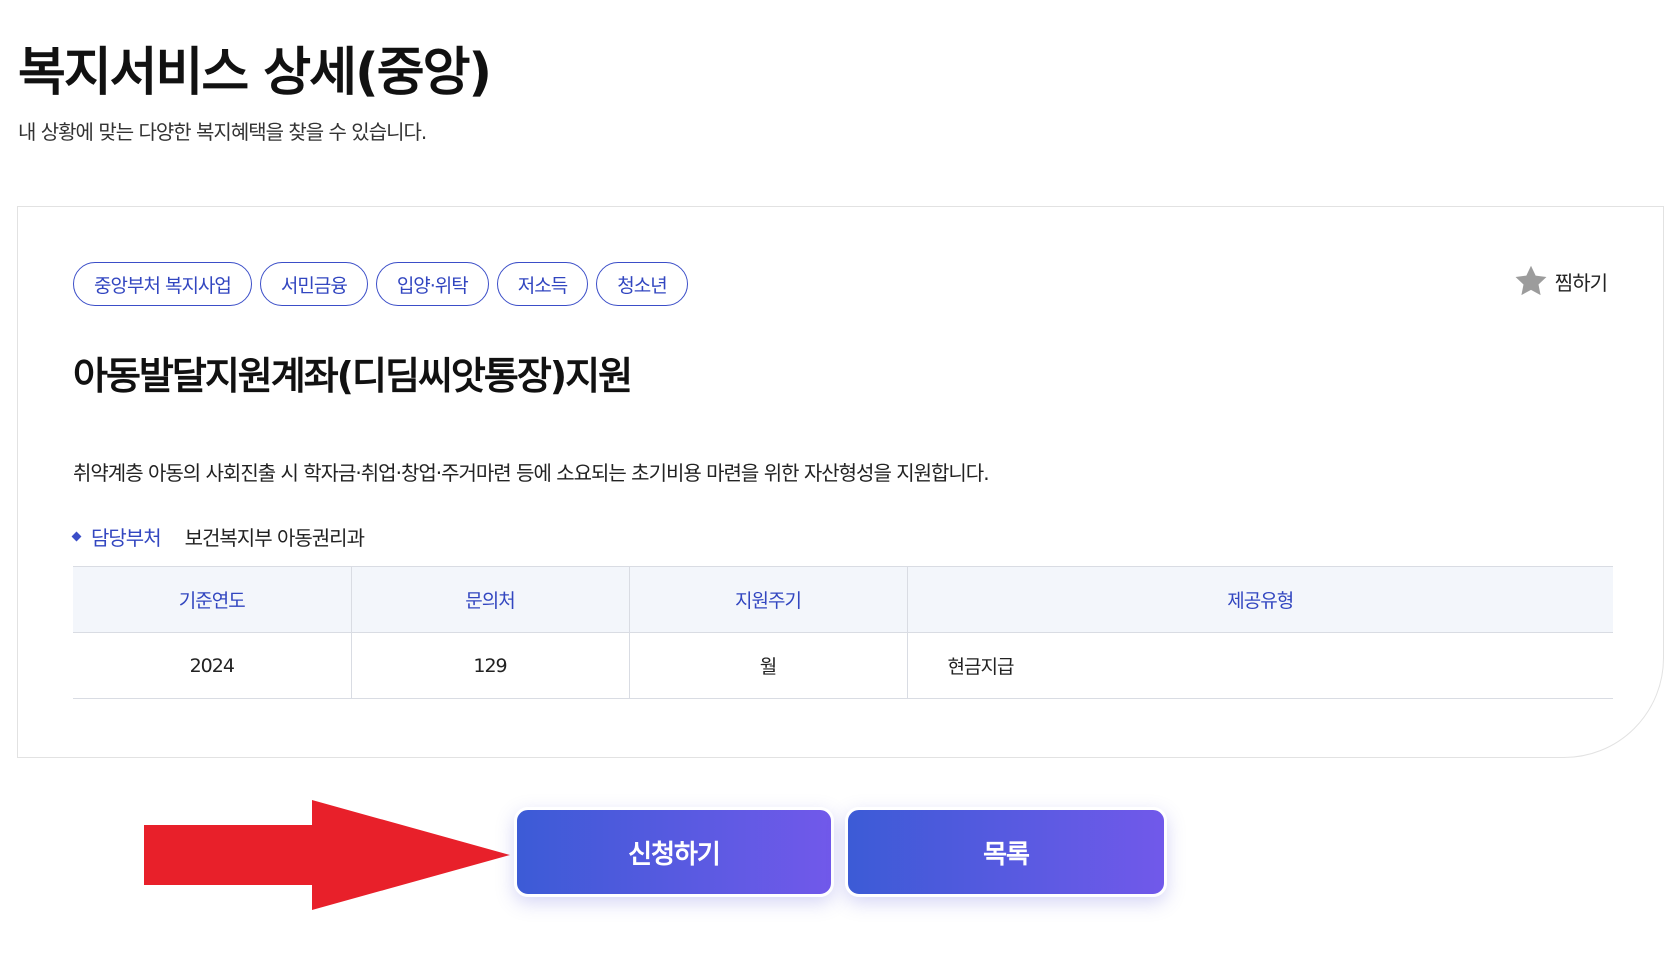 Image resolution: width=1676 pixels, height=954 pixels. What do you see at coordinates (222, 132) in the screenshot?
I see `page-subtitle: 내 상황에 맞는 다양한 복지혜택을 찾을 수 있습니다.` at bounding box center [222, 132].